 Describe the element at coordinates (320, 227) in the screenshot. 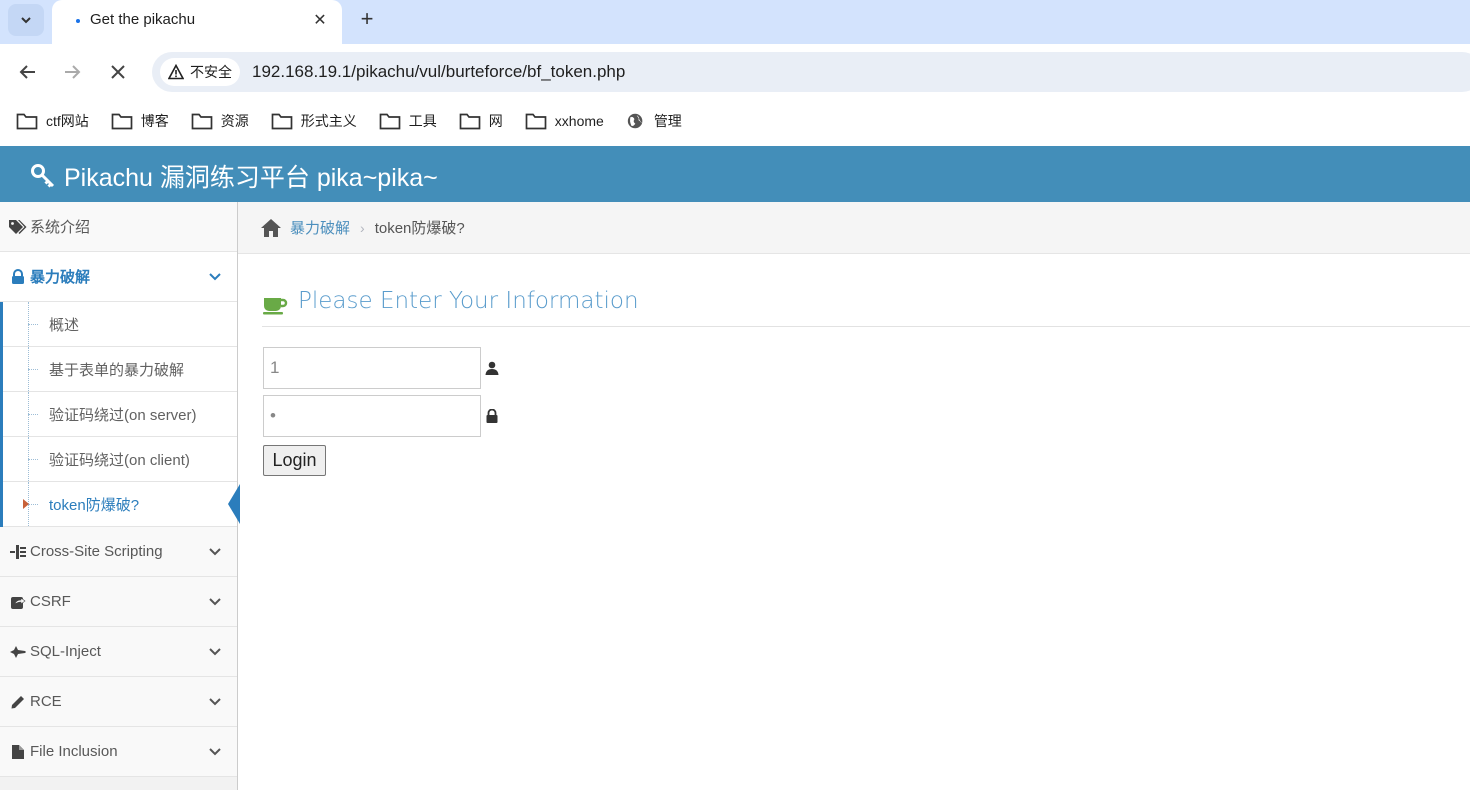

I see `breadcrumb-link-brute-force: 暴力破解` at that location.